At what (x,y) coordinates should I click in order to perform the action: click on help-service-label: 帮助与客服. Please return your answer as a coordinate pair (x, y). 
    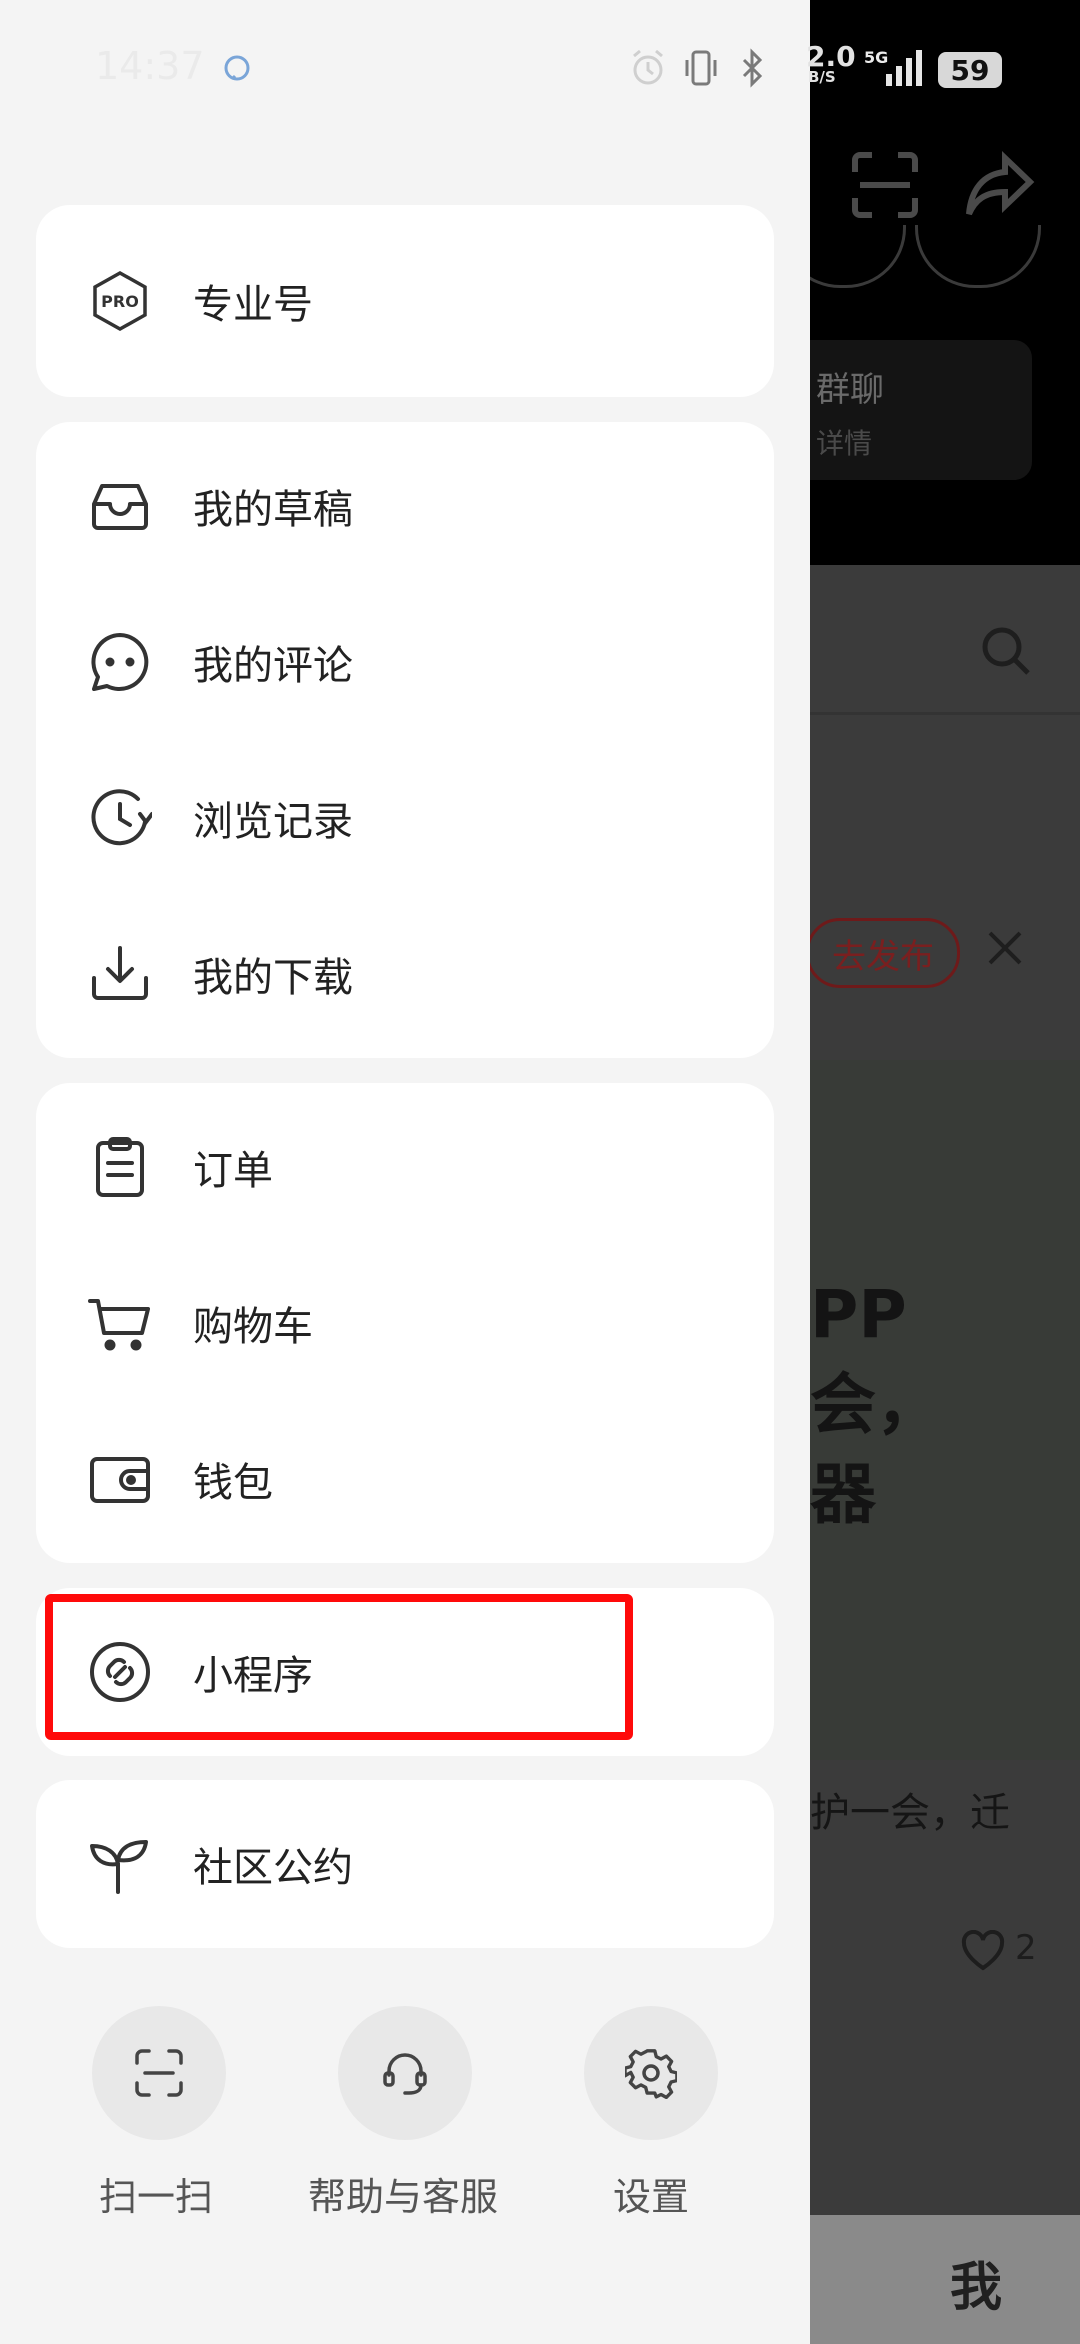
    Looking at the image, I should click on (403, 2193).